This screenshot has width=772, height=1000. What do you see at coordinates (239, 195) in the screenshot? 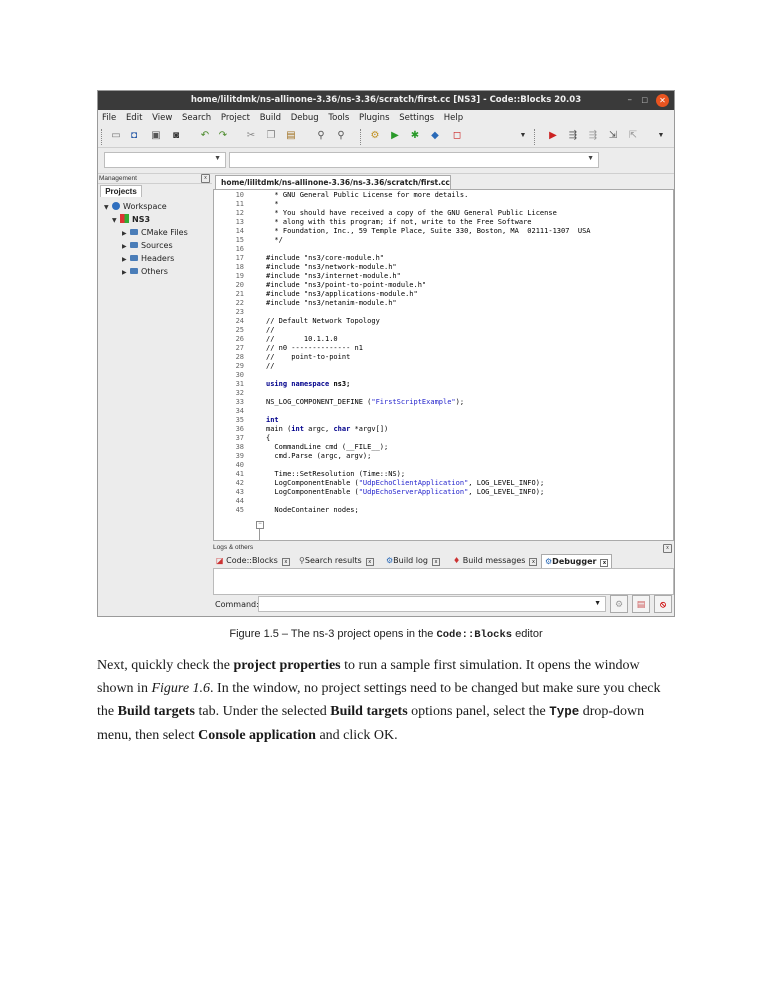
I see `line-number: 10` at bounding box center [239, 195].